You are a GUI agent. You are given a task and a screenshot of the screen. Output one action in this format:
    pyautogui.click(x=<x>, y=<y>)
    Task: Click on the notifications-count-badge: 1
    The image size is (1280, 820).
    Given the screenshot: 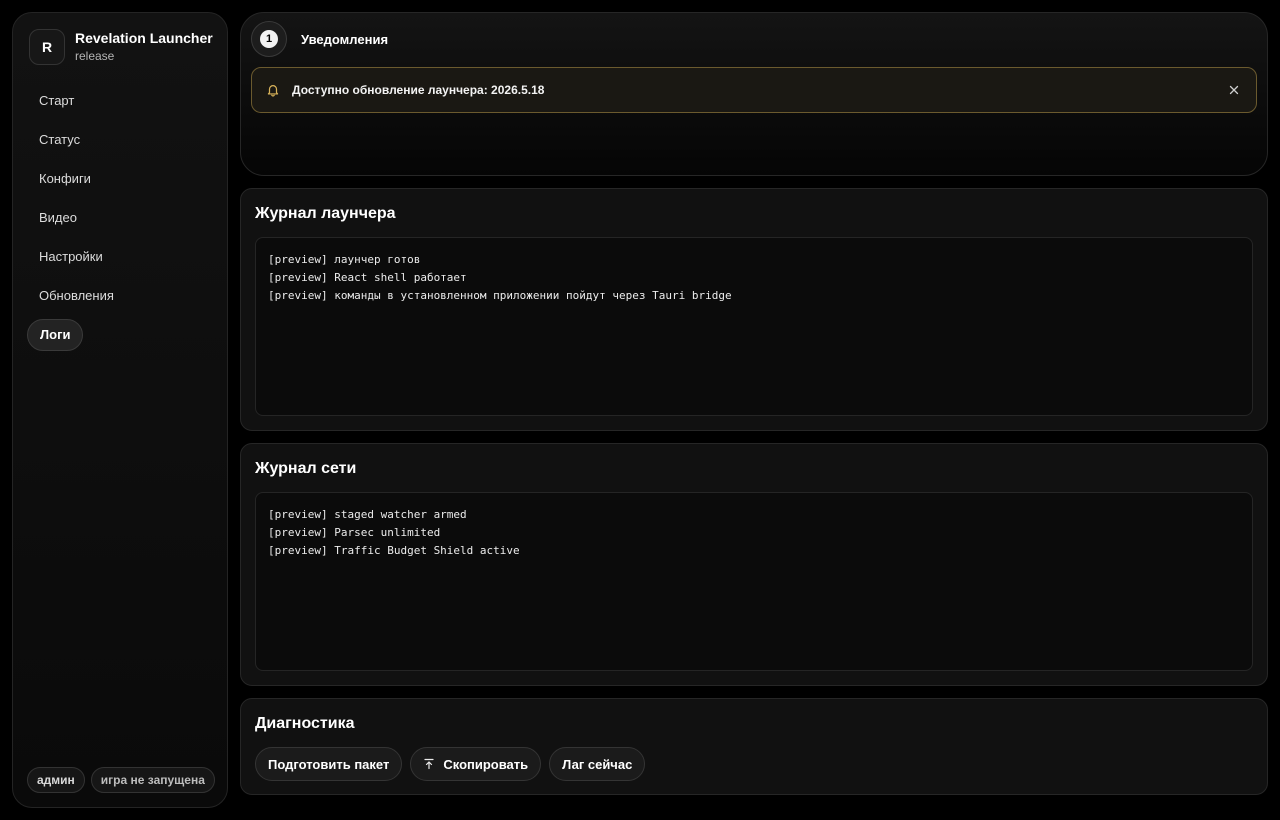 What is the action you would take?
    pyautogui.click(x=269, y=39)
    